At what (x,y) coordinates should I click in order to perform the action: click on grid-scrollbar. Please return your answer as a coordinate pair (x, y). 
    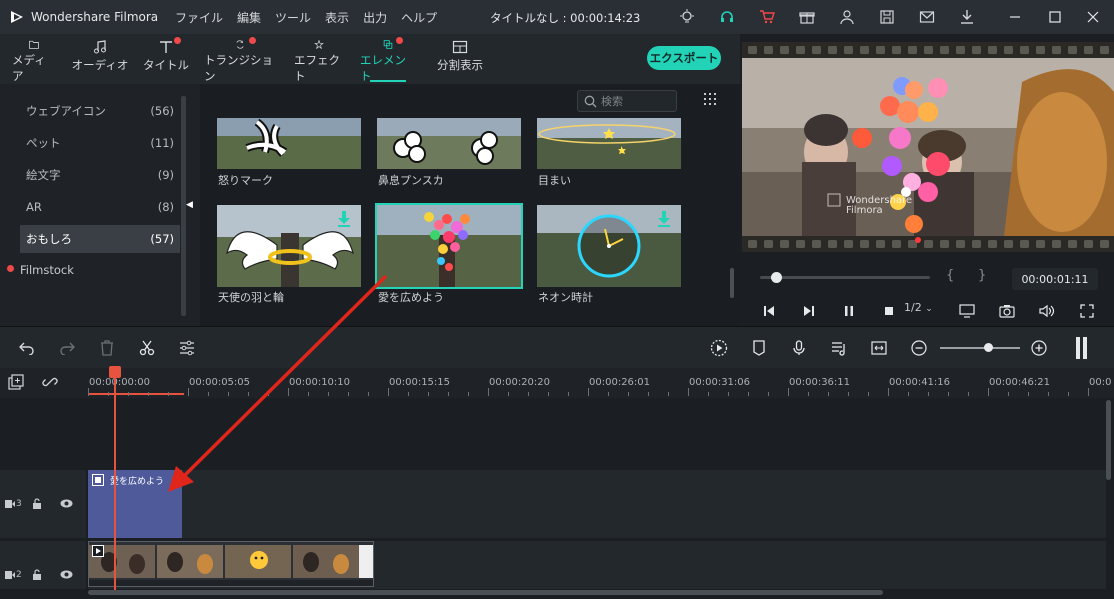
    Looking at the image, I should click on (732, 283).